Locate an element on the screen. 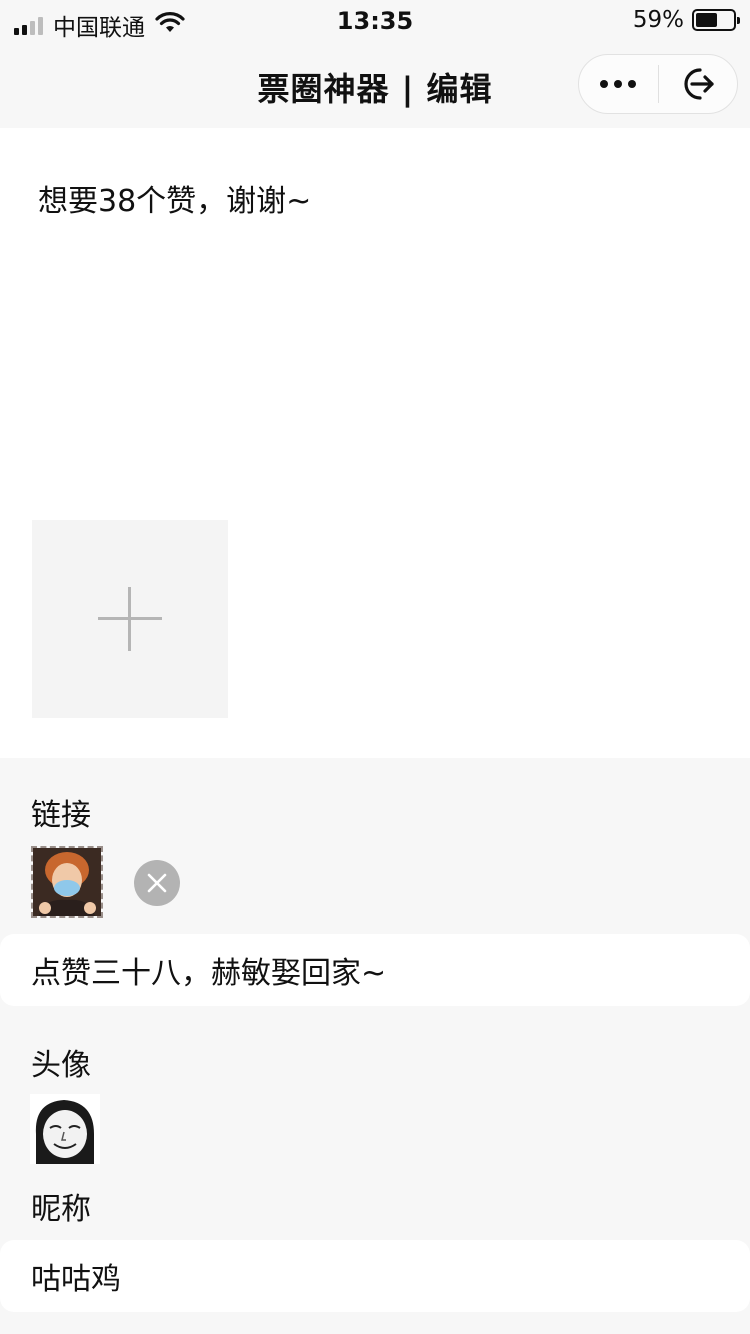  status-bar: 中国联通 13:35 59% is located at coordinates (375, 22).